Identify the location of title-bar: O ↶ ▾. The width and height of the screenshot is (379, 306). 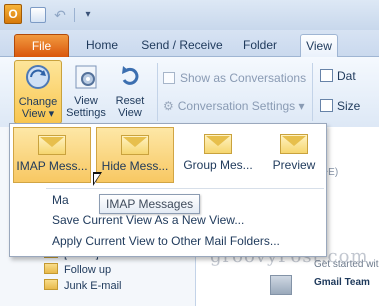
(189, 15).